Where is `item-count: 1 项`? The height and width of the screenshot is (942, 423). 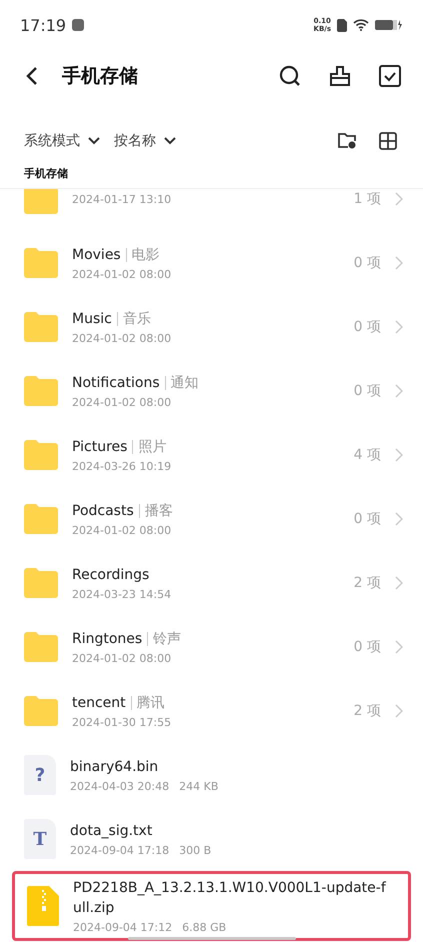 item-count: 1 项 is located at coordinates (367, 199).